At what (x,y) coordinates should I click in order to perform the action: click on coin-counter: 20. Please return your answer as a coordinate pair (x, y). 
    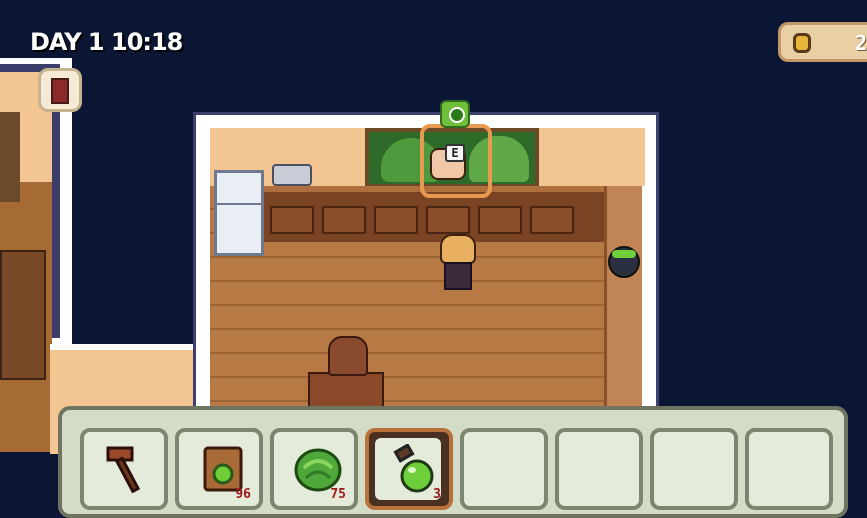
    Looking at the image, I should click on (822, 42).